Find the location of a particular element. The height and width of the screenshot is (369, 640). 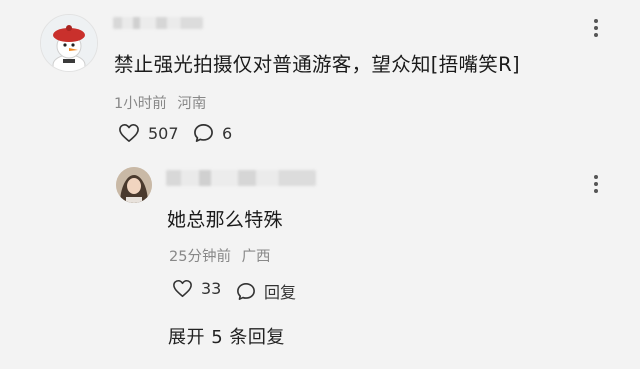

commenter-avatar is located at coordinates (69, 43).